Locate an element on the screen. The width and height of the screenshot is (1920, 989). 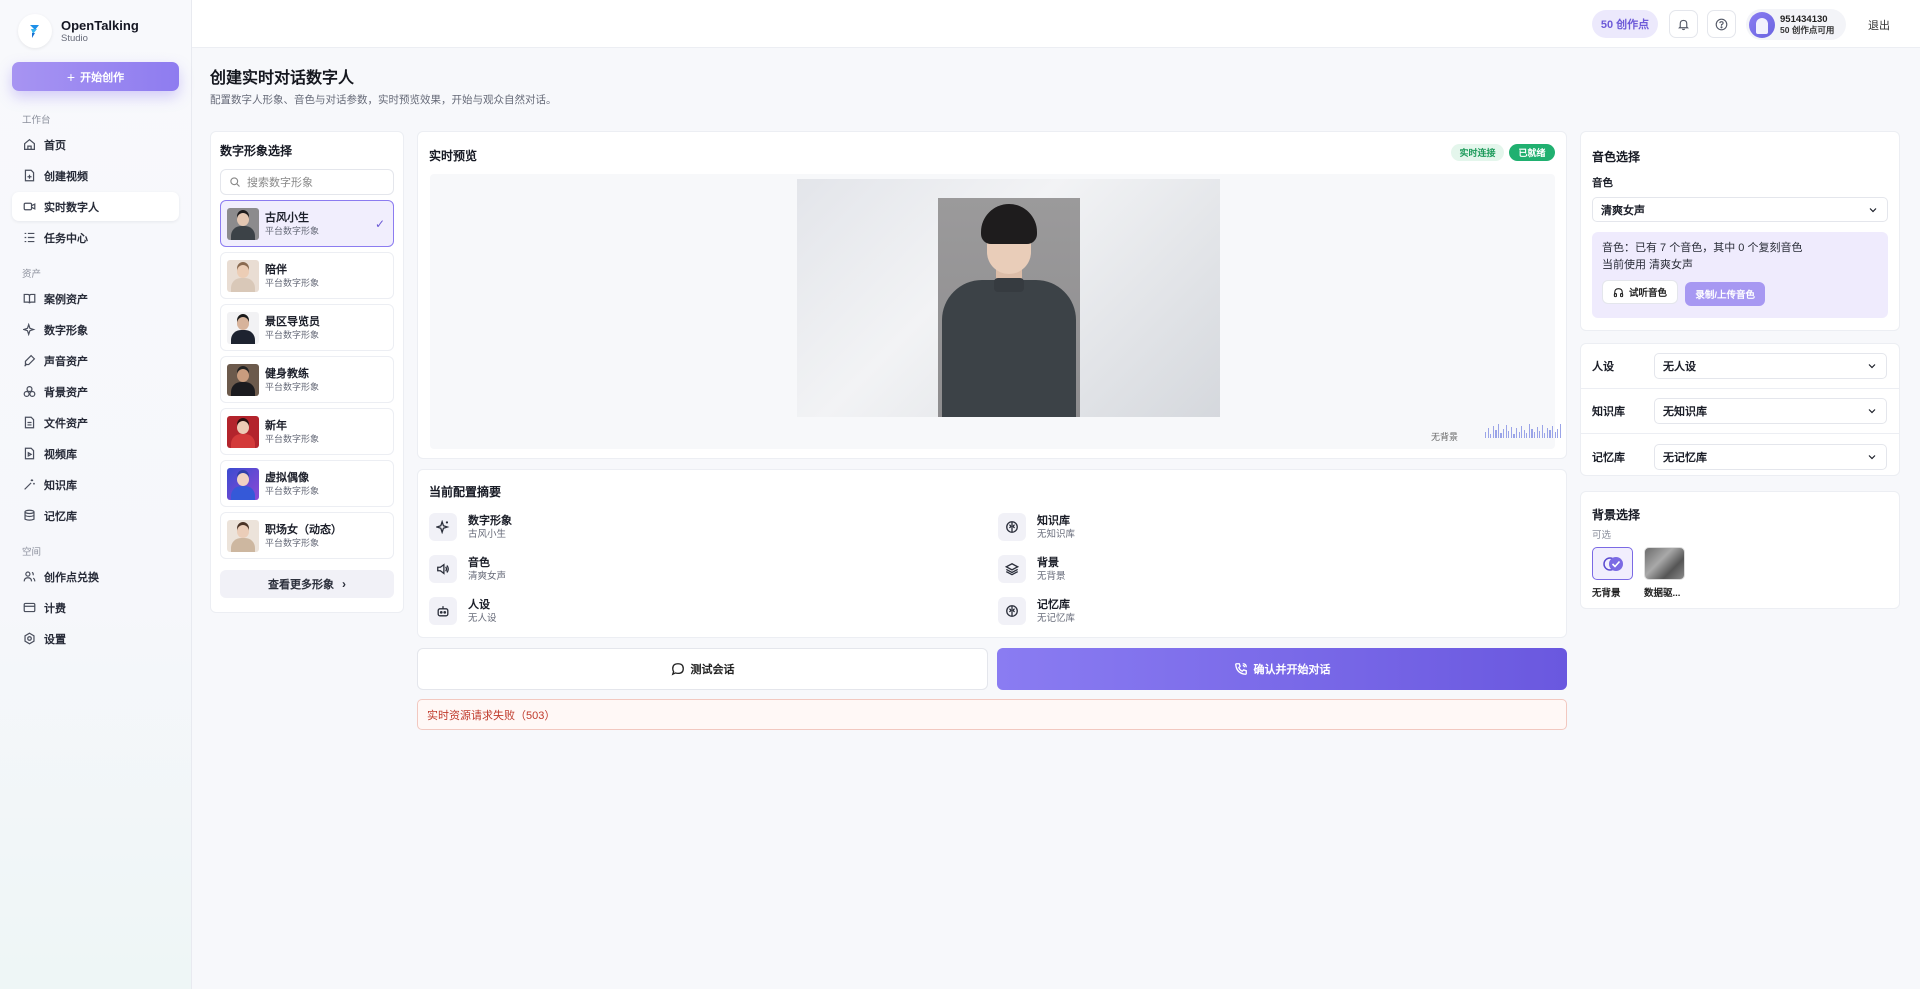
home-icon is located at coordinates (29, 145).